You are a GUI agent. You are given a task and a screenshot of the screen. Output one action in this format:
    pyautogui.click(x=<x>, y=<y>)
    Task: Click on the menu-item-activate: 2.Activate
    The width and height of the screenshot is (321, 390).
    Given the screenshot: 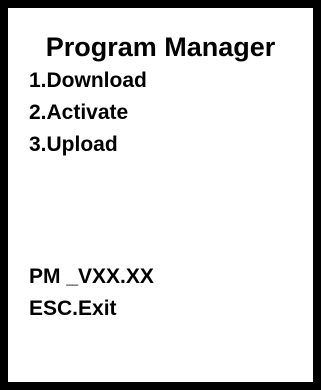 What is the action you would take?
    pyautogui.click(x=88, y=113)
    